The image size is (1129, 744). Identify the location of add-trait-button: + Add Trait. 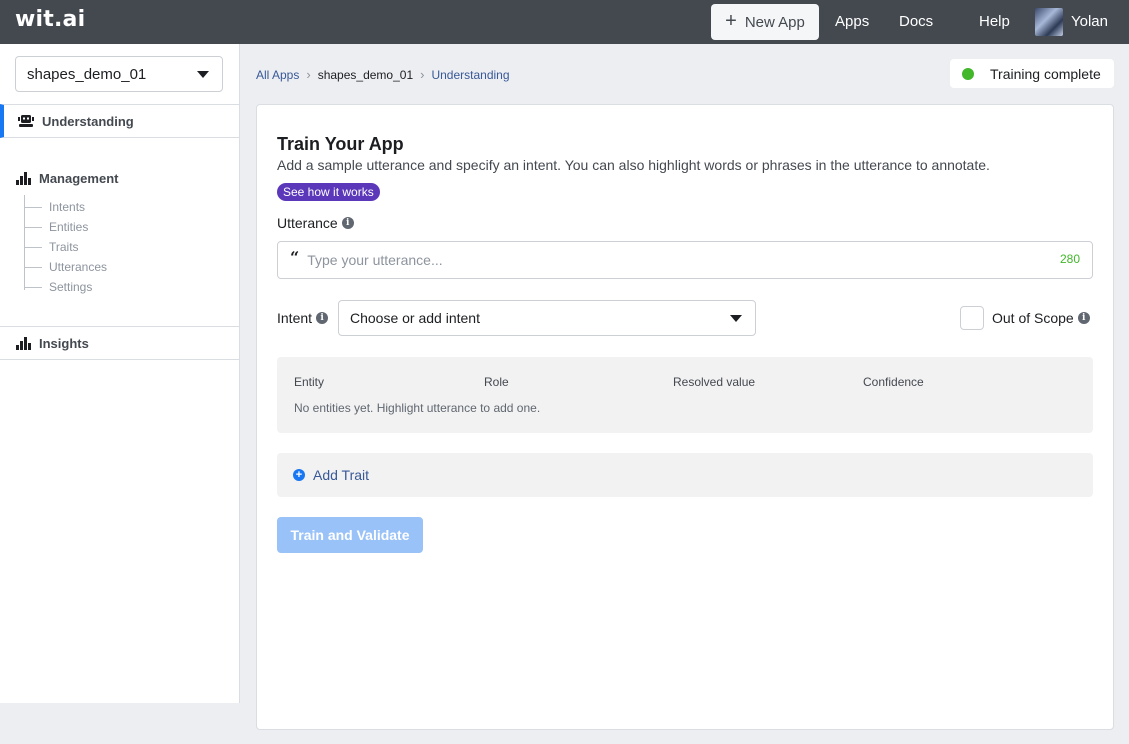
(685, 475).